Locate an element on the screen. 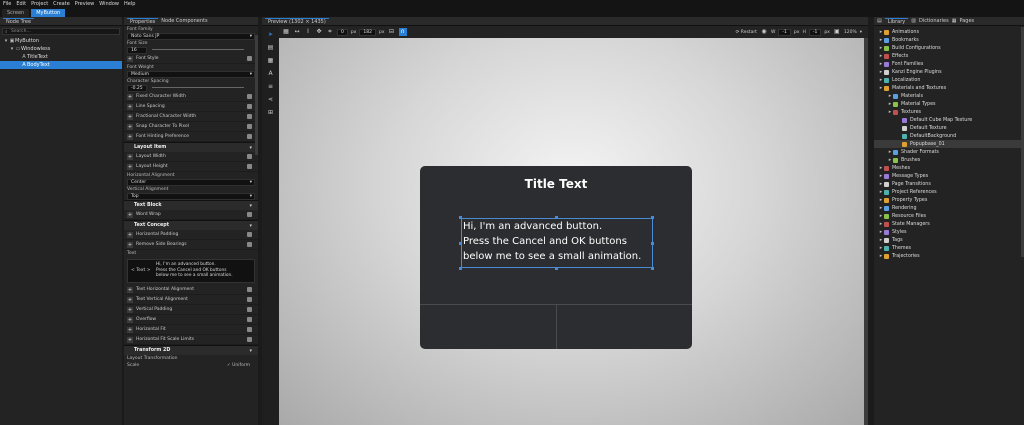 Image resolution: width=1024 pixels, height=425 pixels. grid-tool-icon: ⊞ is located at coordinates (270, 112).